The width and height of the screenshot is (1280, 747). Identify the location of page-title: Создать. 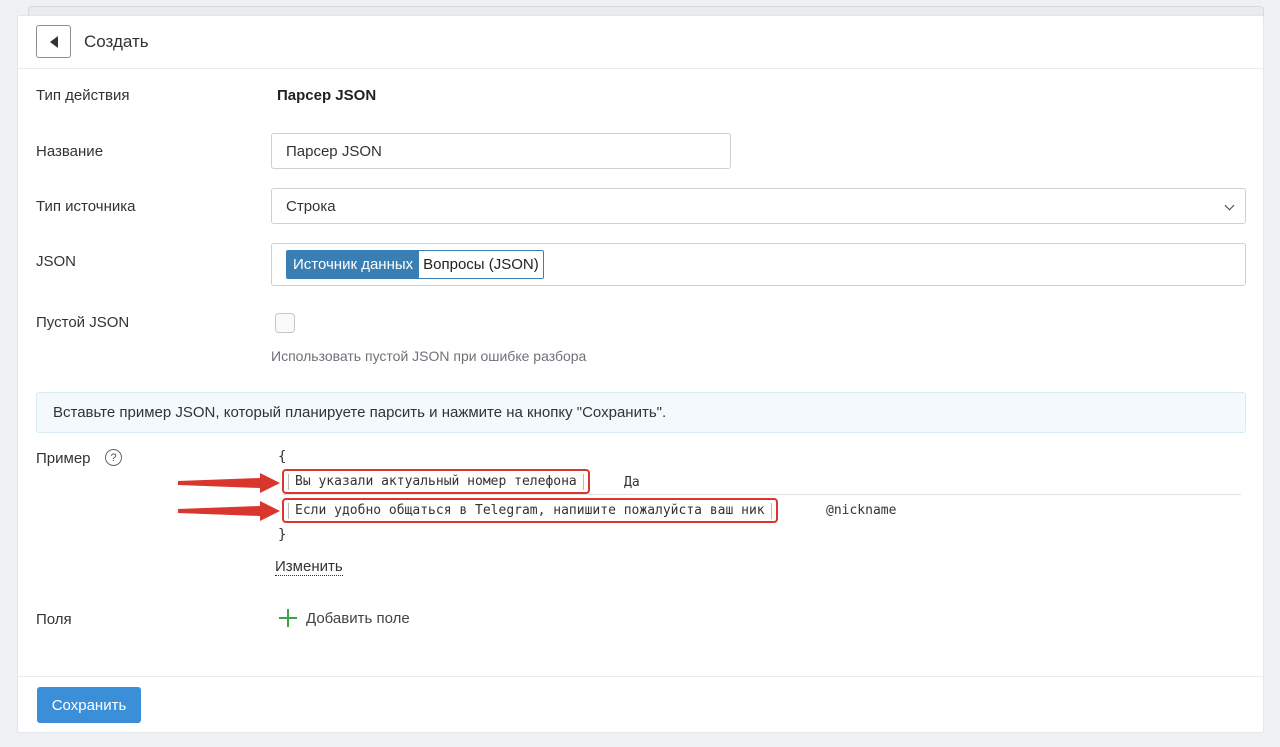
(116, 41).